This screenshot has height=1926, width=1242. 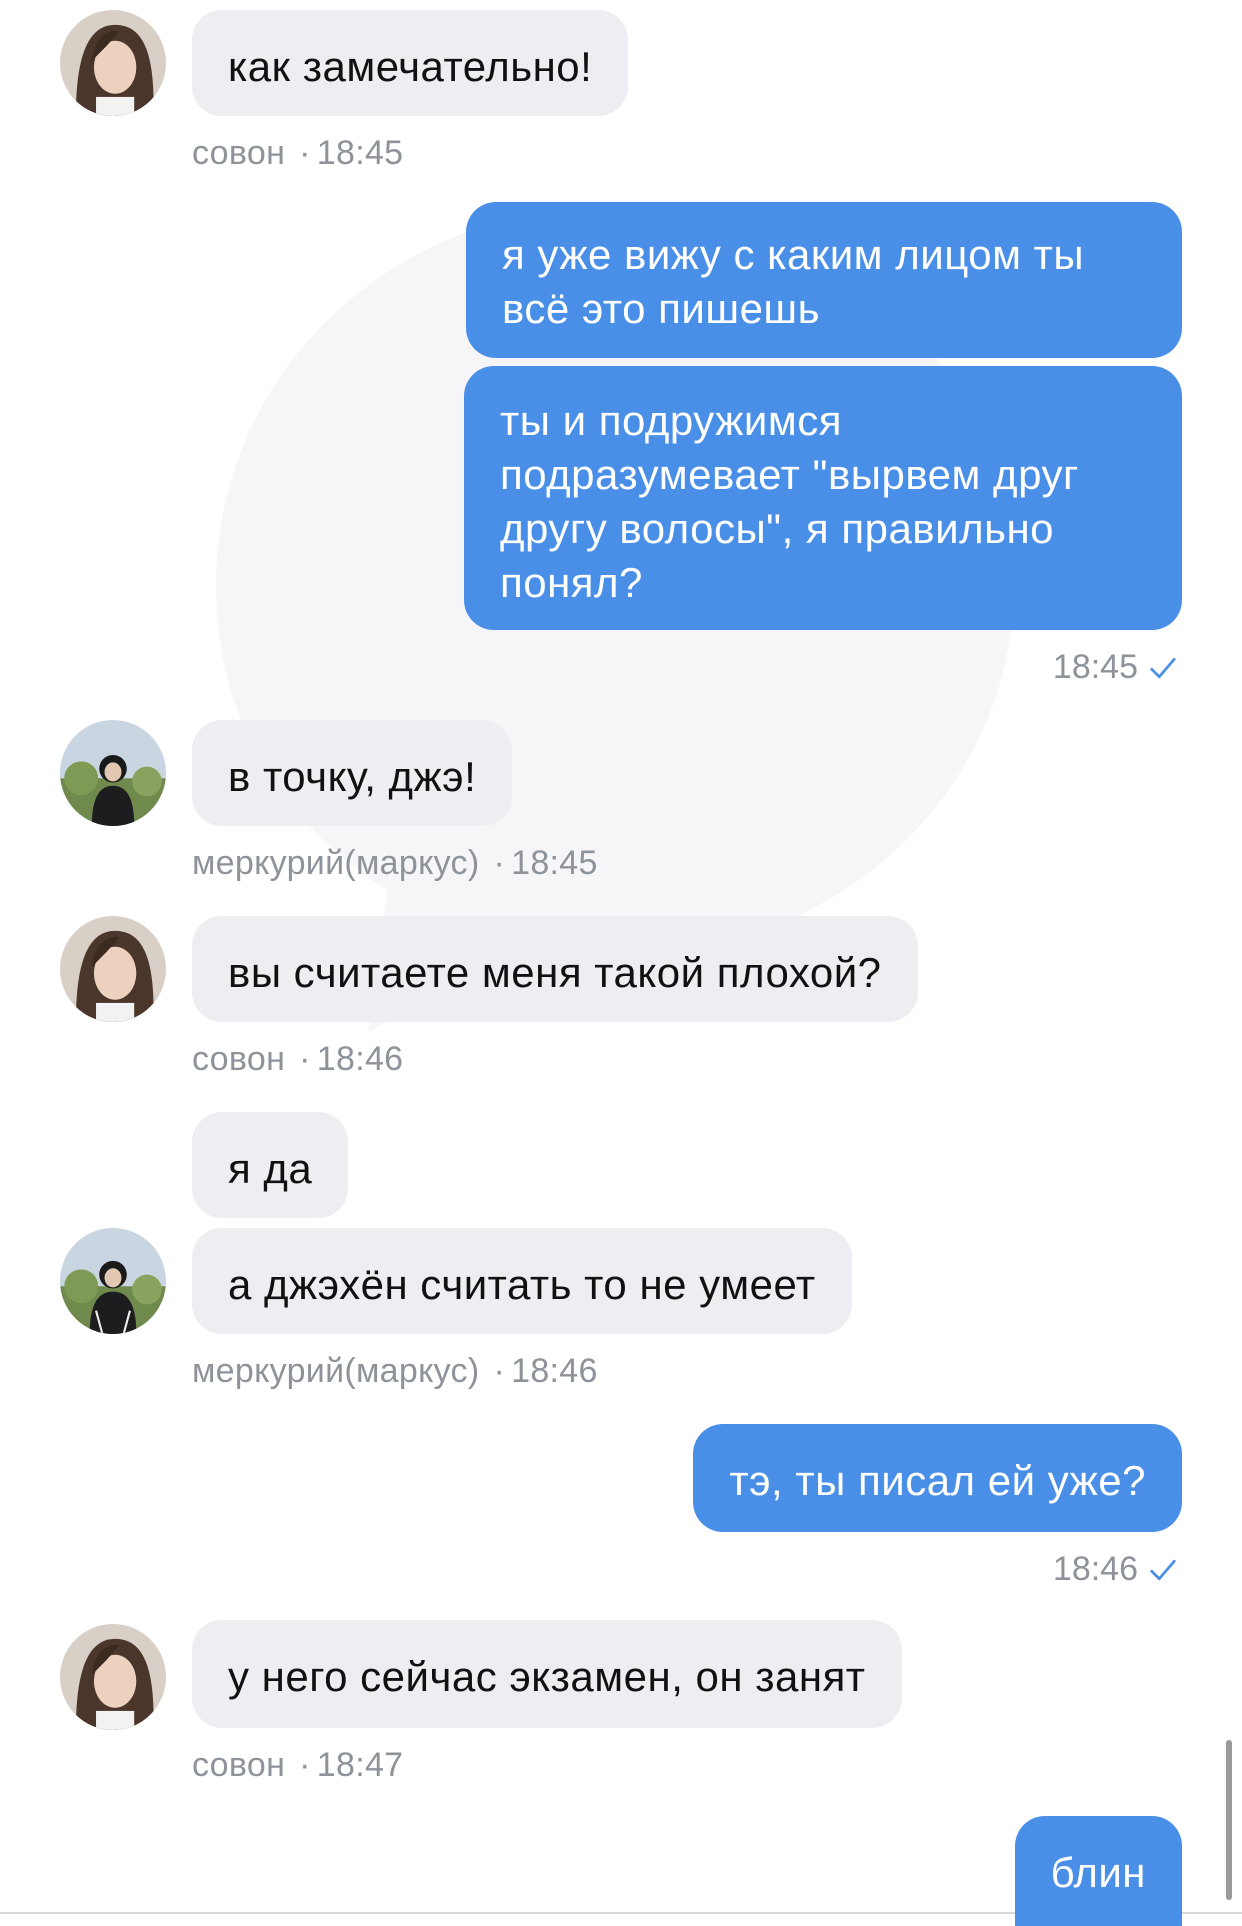 I want to click on message-text: тэ, ты писал ей уже?, so click(x=937, y=1480).